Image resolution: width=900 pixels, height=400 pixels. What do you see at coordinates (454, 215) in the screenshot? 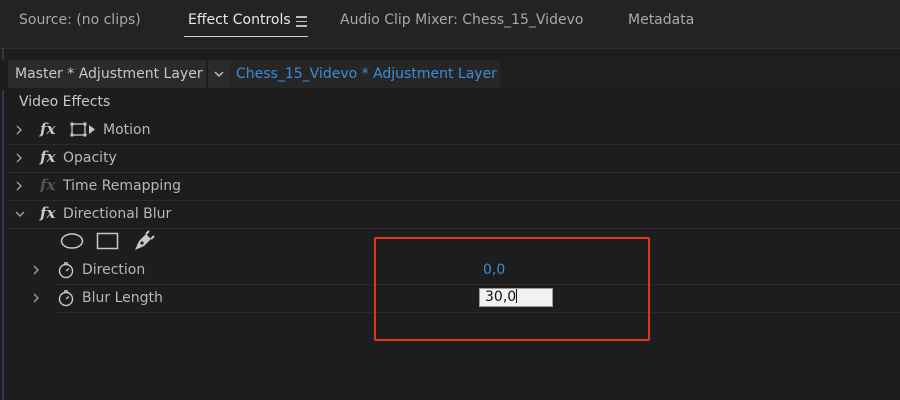
I see `effect-row-directional-blur: fx Directional Blur` at bounding box center [454, 215].